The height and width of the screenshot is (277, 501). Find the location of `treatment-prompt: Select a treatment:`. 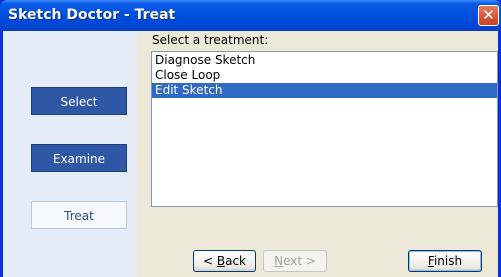

treatment-prompt: Select a treatment: is located at coordinates (210, 40).